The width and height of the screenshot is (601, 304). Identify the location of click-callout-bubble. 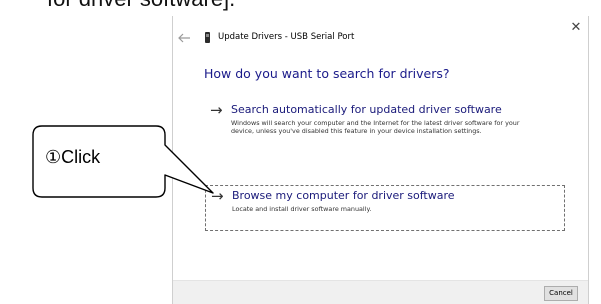
(123, 161).